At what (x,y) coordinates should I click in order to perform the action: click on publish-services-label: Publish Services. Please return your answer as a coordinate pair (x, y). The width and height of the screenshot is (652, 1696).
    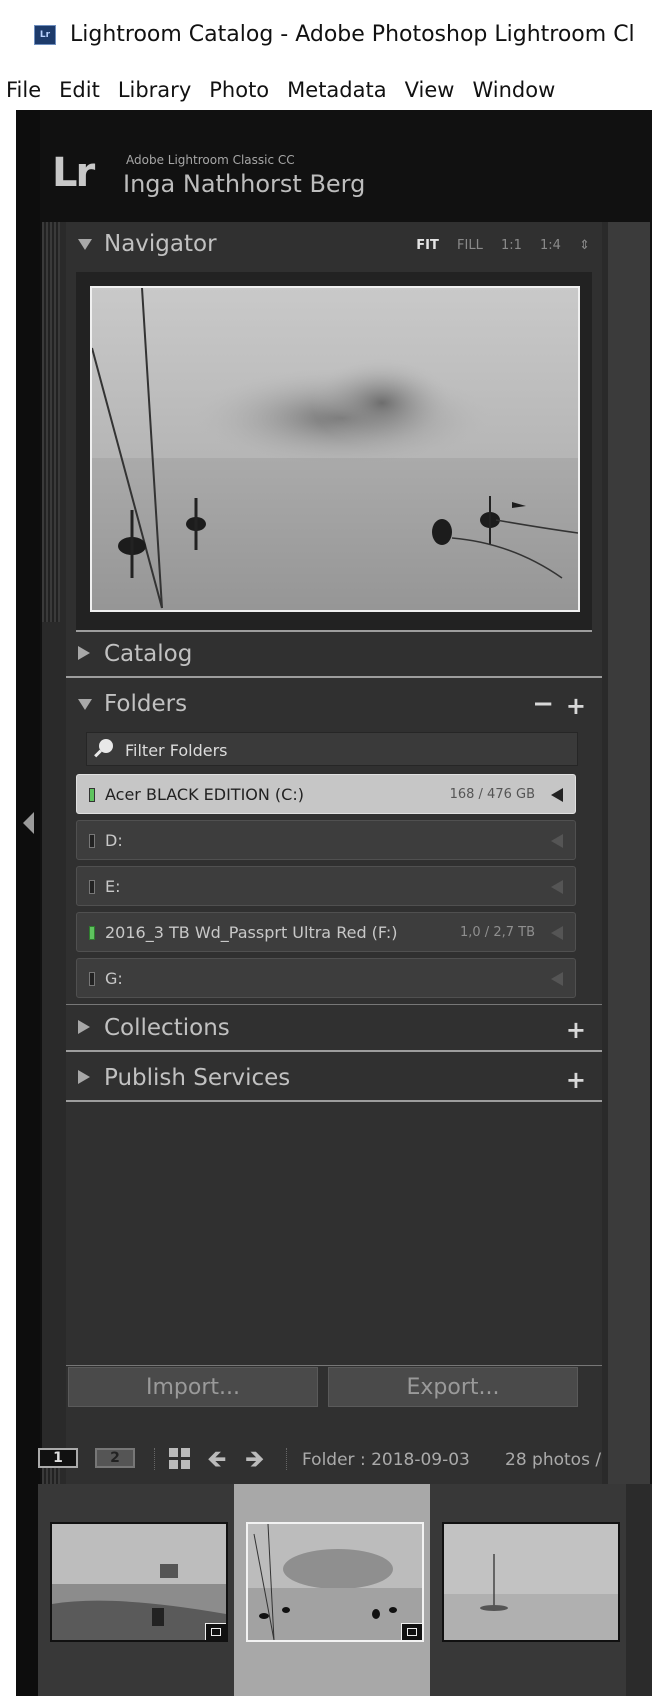
    Looking at the image, I should click on (197, 1078).